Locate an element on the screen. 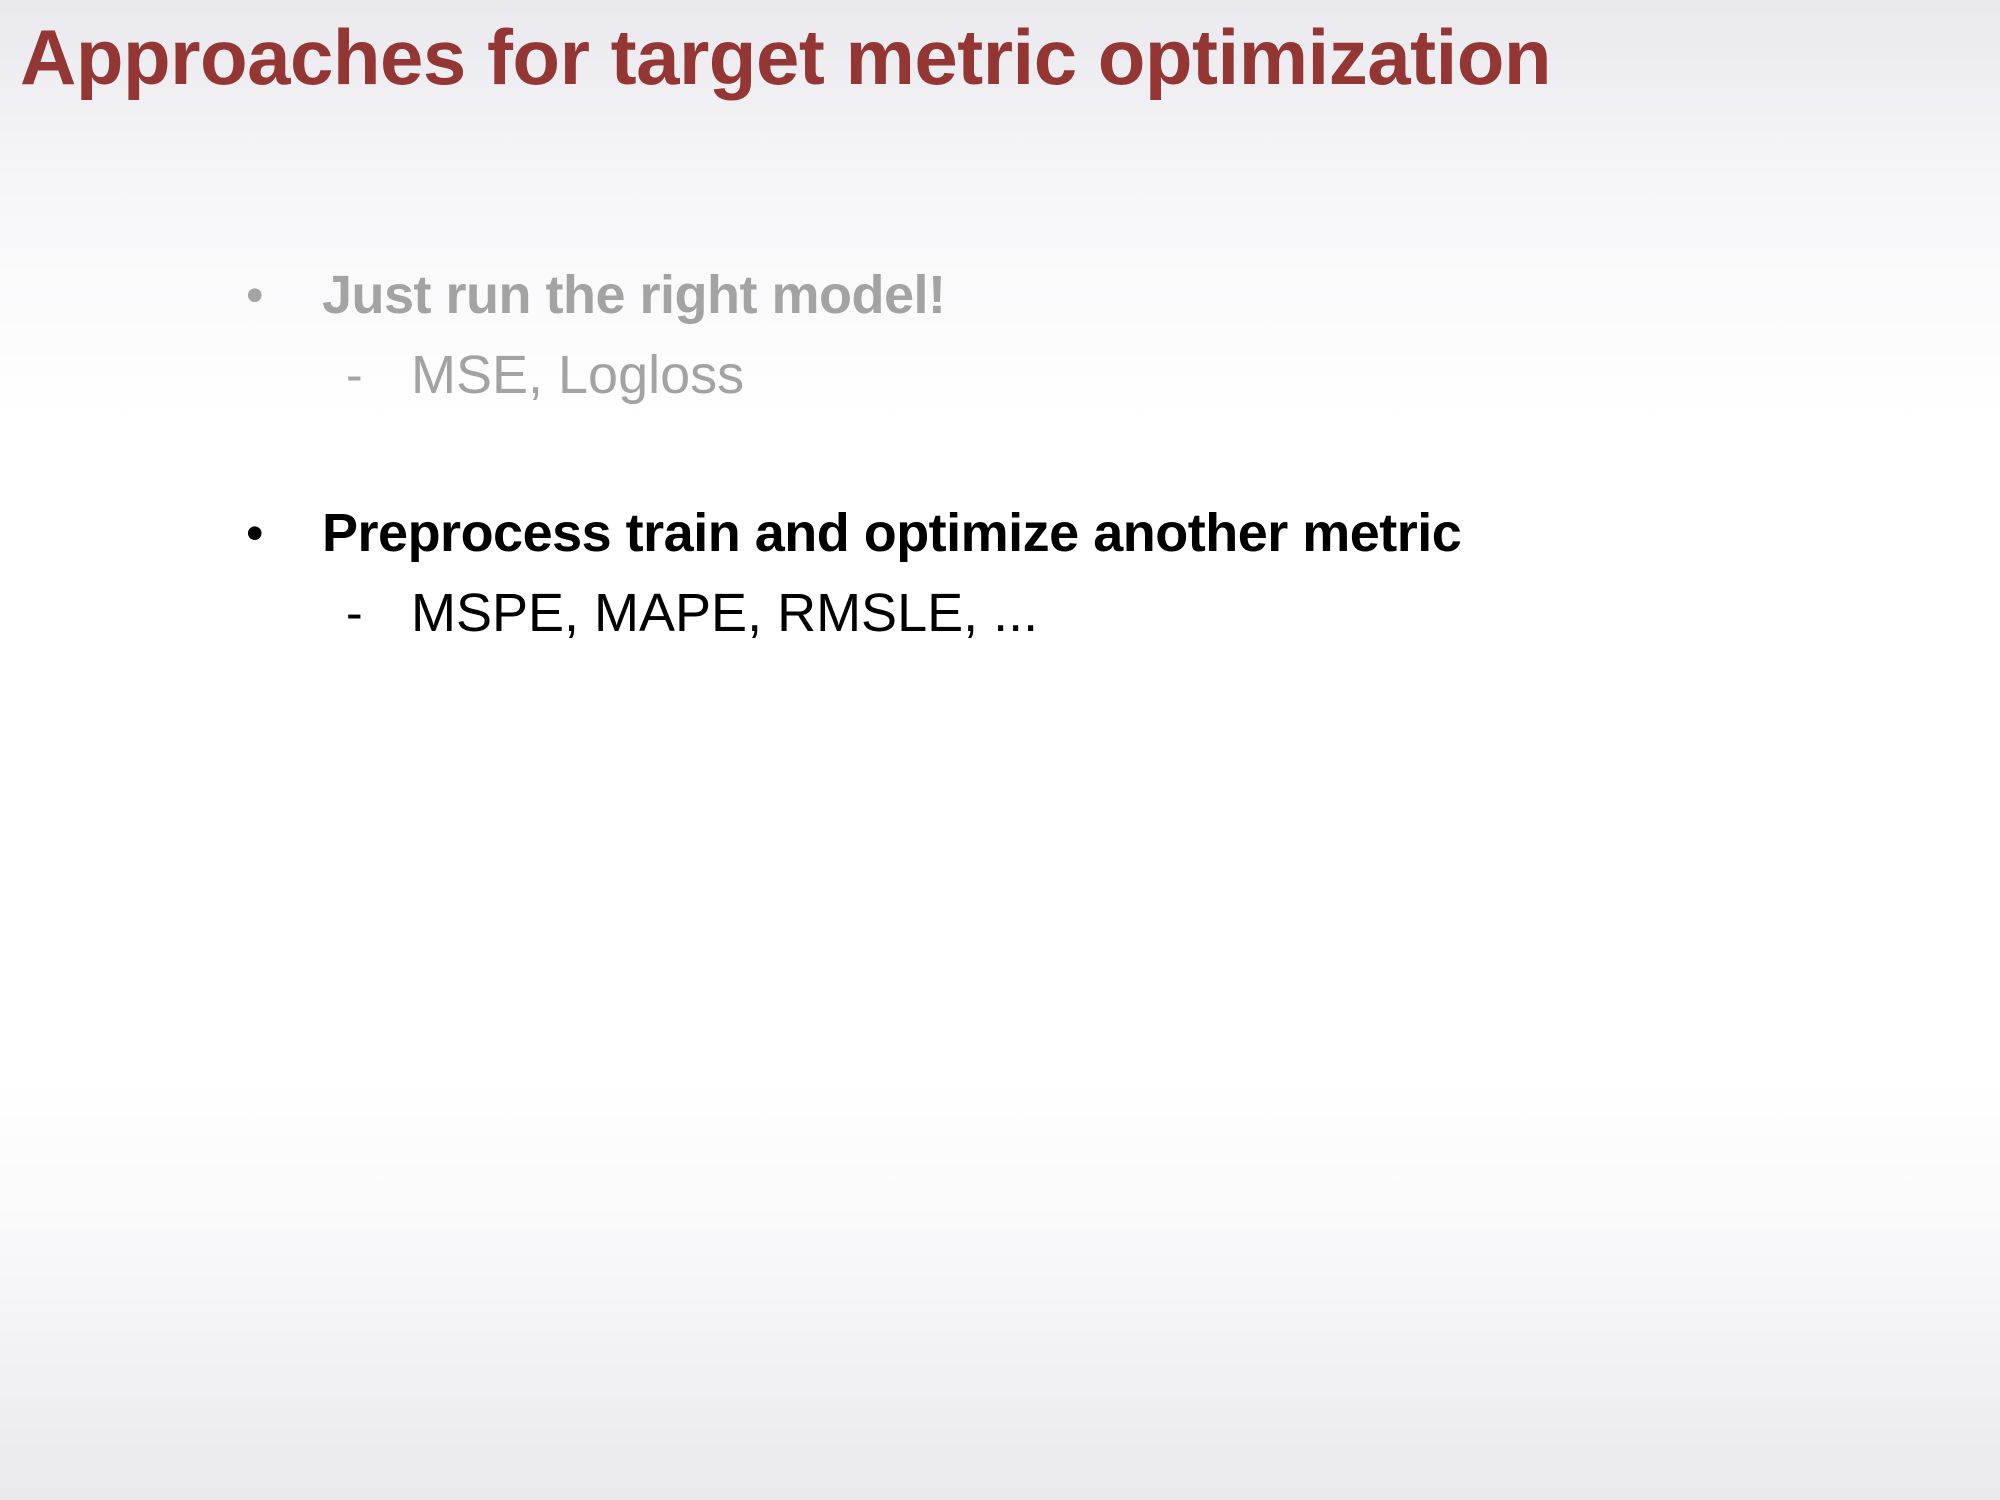 This screenshot has width=2000, height=1500. bullet-text: Just run the right model! is located at coordinates (634, 295).